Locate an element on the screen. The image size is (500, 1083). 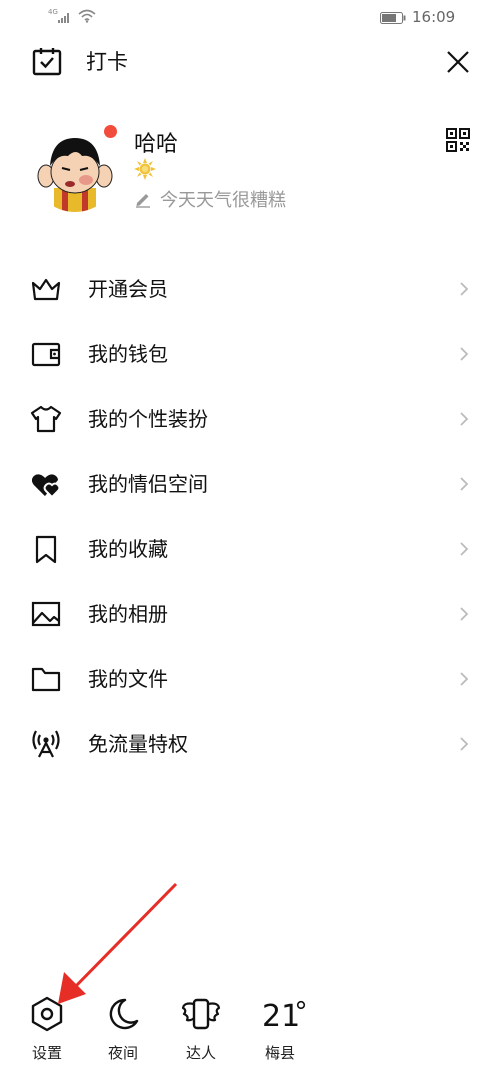
menu-item-album: 我的相册 is located at coordinates (250, 614).